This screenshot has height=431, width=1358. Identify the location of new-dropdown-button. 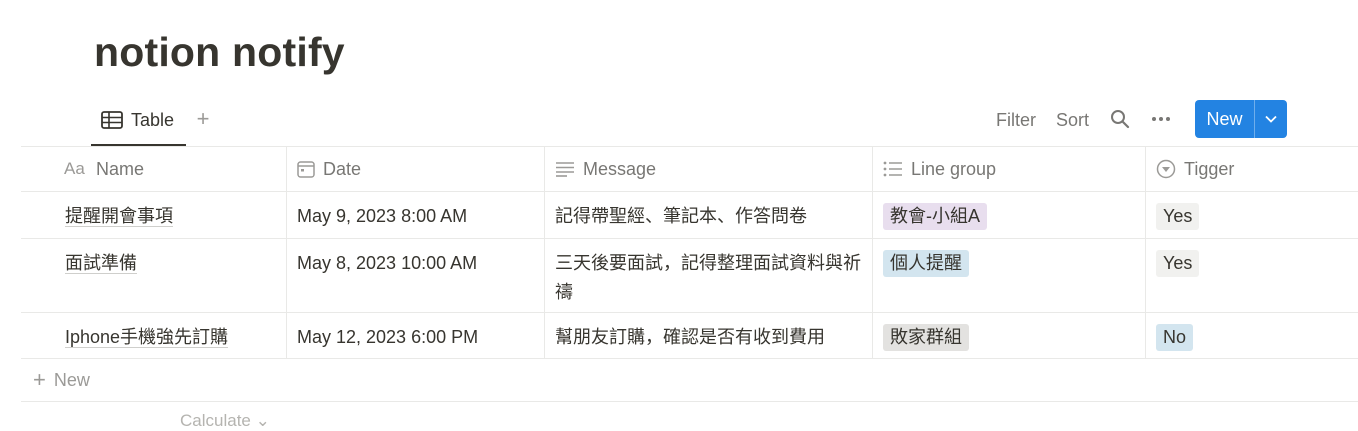
(1270, 119).